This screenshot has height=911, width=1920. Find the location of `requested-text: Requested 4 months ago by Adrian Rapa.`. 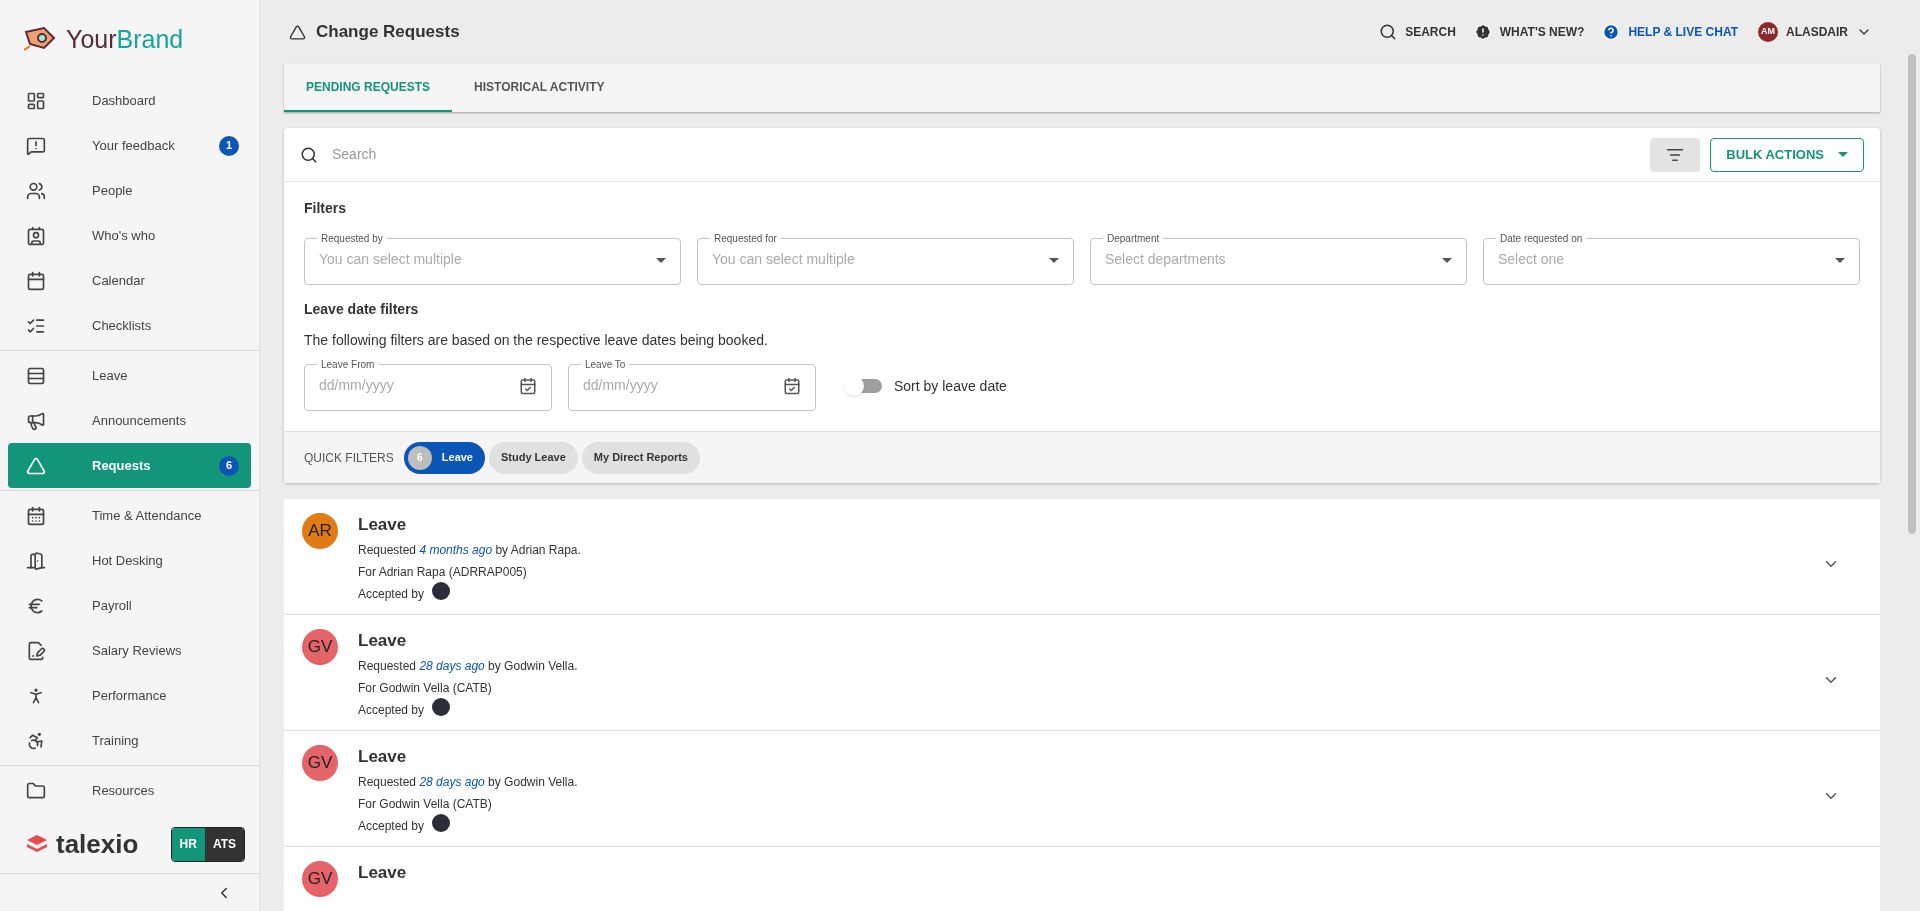

requested-text: Requested 4 months ago by Adrian Rapa. is located at coordinates (470, 550).